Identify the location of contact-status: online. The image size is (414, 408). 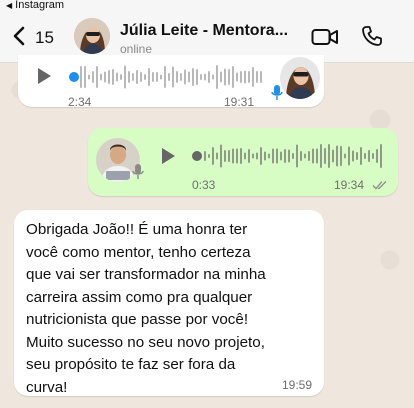
(136, 49).